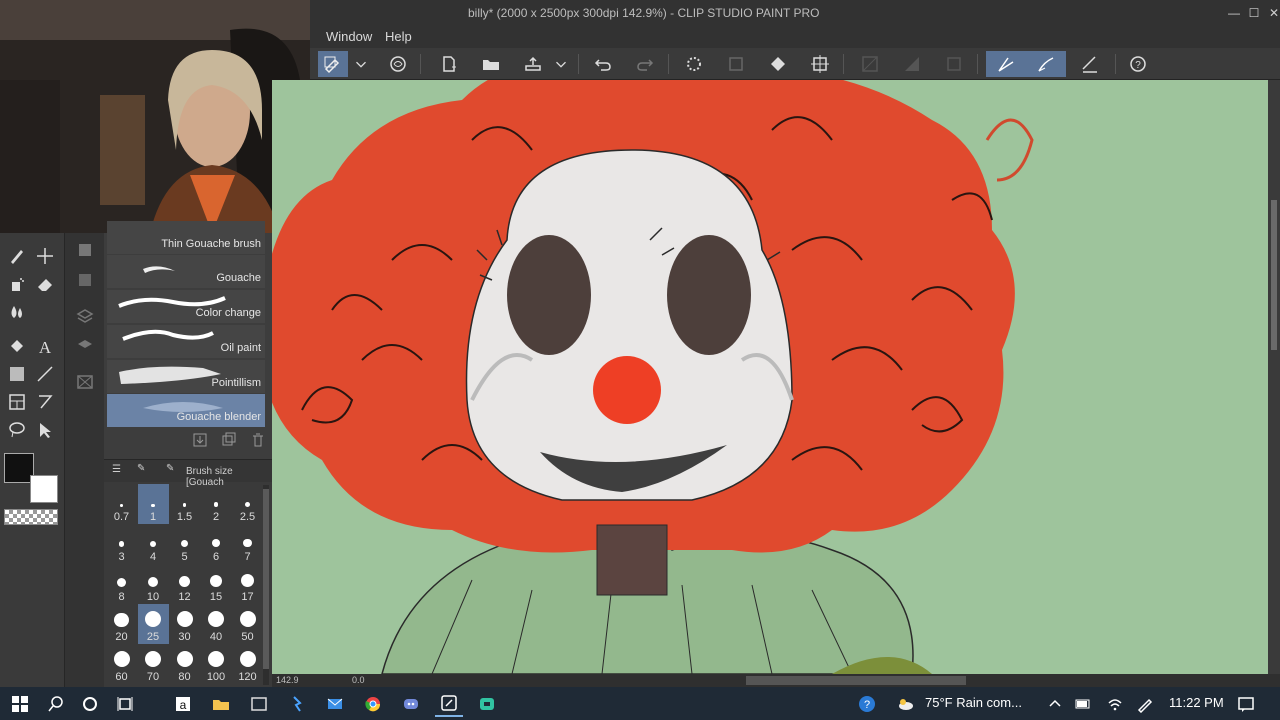 Image resolution: width=1280 pixels, height=720 pixels. What do you see at coordinates (17, 346) in the screenshot?
I see `bucket-tool-icon` at bounding box center [17, 346].